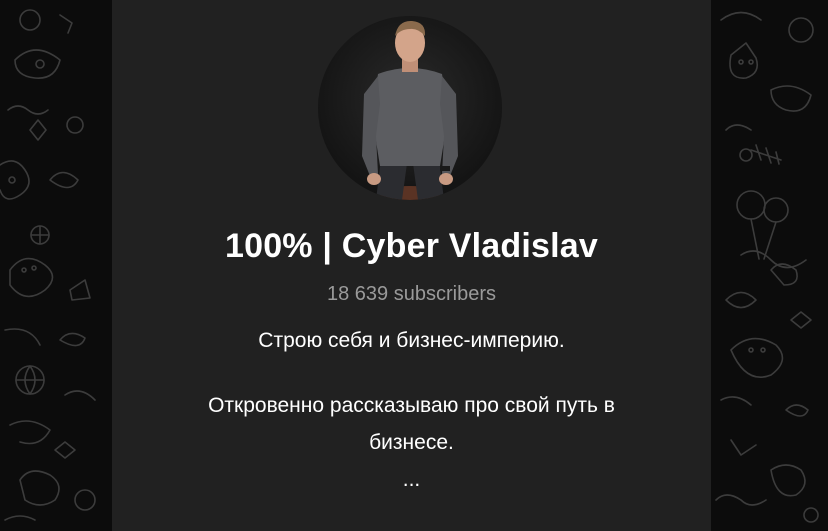 The image size is (828, 531). Describe the element at coordinates (411, 340) in the screenshot. I see `description-line: Строю себя и бизнес-империю.` at that location.